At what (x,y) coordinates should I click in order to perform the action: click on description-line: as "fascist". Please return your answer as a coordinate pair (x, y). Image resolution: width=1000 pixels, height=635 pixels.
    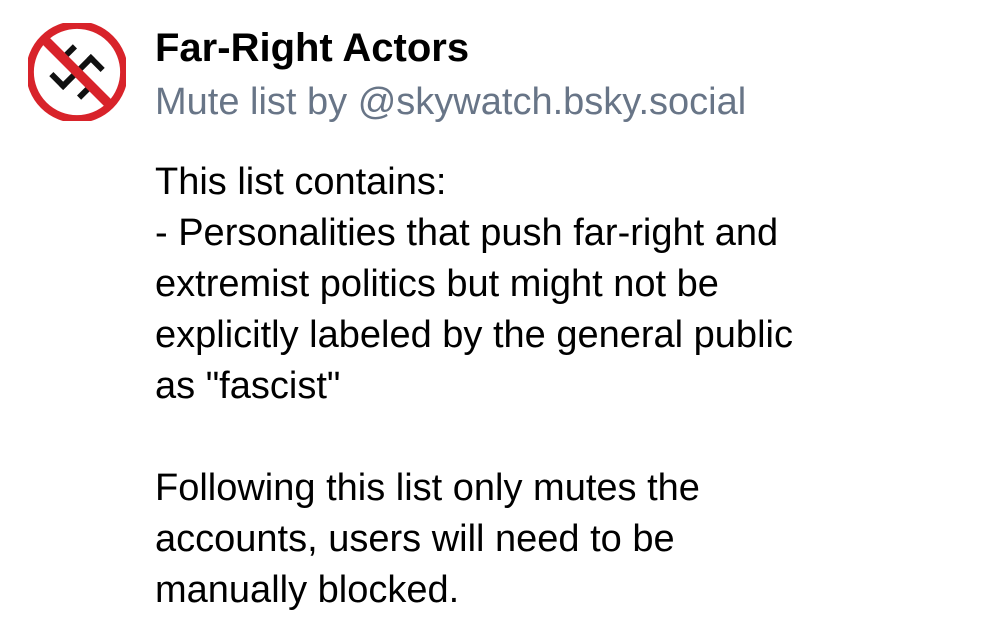
    Looking at the image, I should click on (248, 386).